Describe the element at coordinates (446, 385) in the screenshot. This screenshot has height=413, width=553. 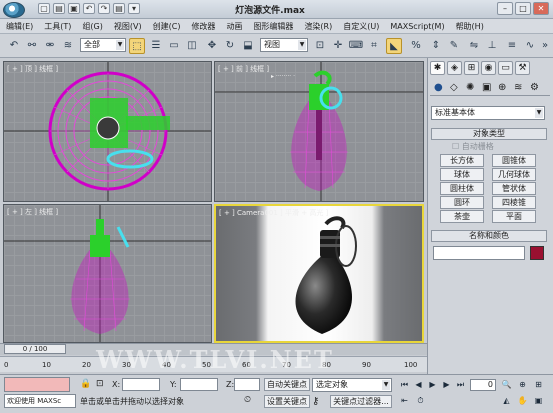
I see `next-frame-icon: ▶` at that location.